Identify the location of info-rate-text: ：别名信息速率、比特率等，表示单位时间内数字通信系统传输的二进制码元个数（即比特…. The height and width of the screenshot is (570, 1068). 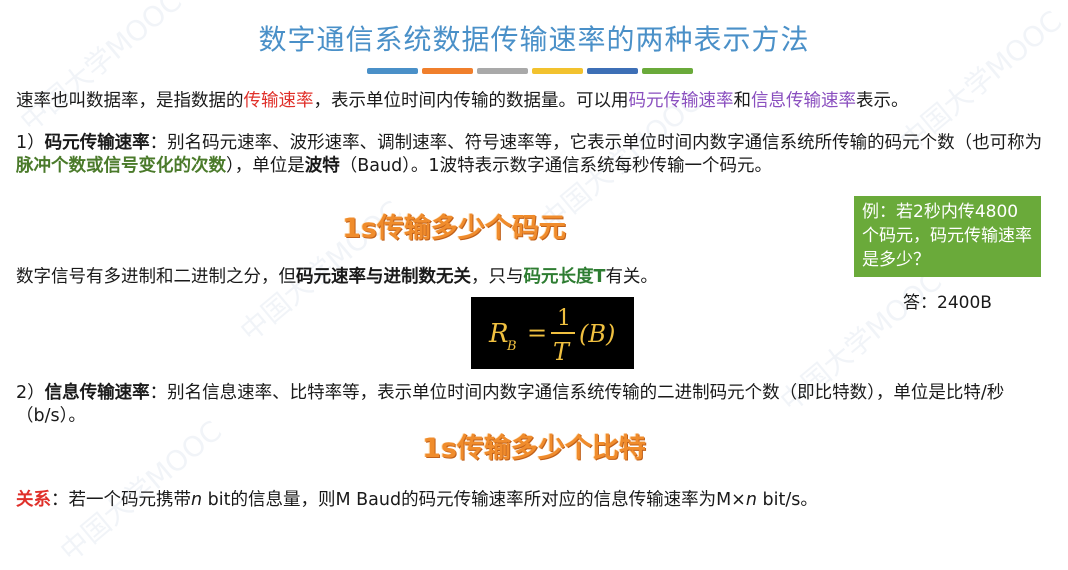
(510, 404).